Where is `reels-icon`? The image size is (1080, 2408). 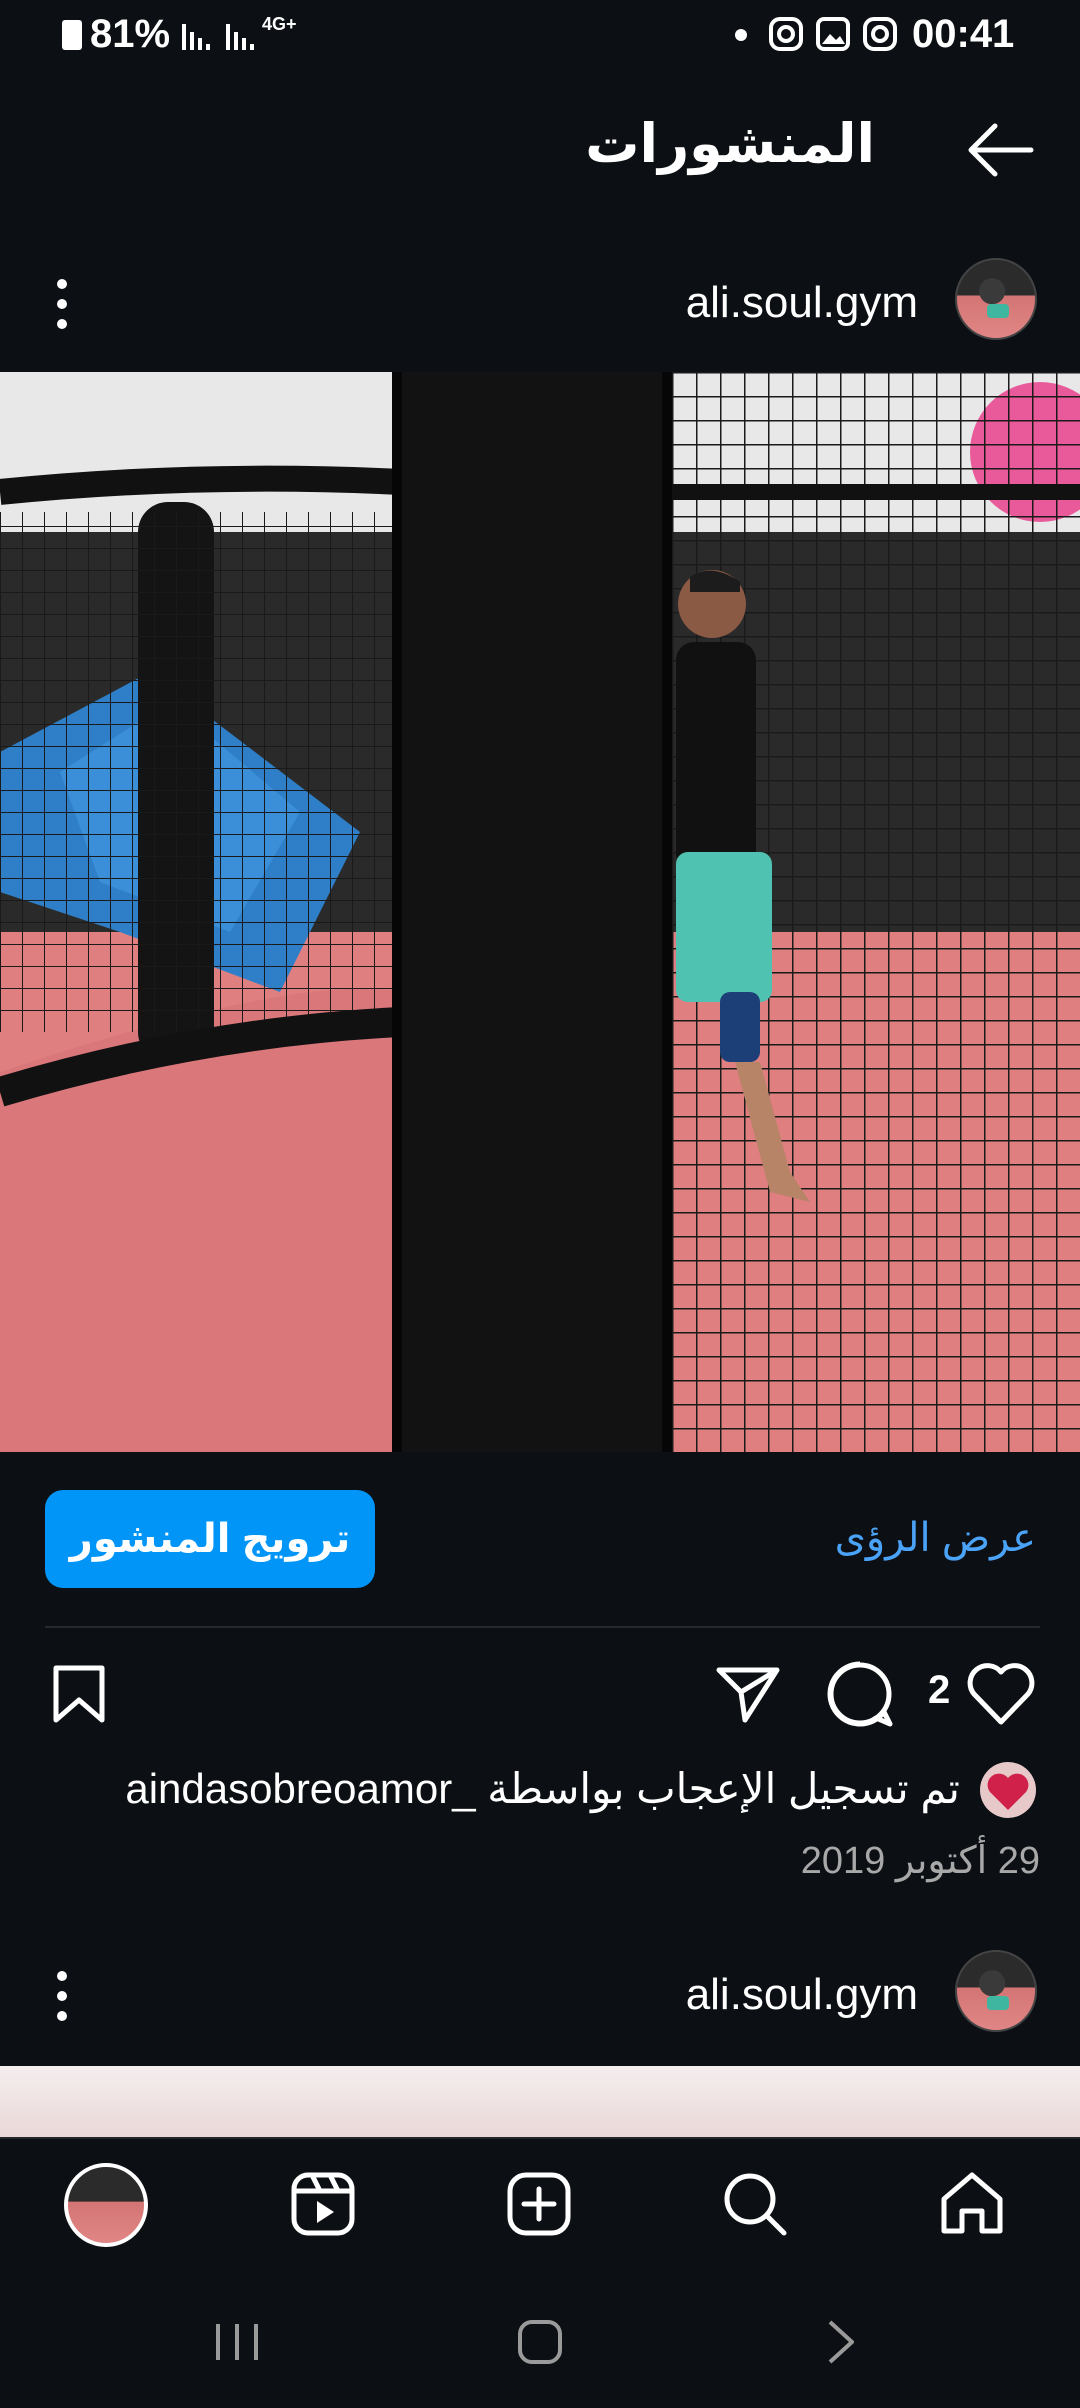 reels-icon is located at coordinates (323, 2204).